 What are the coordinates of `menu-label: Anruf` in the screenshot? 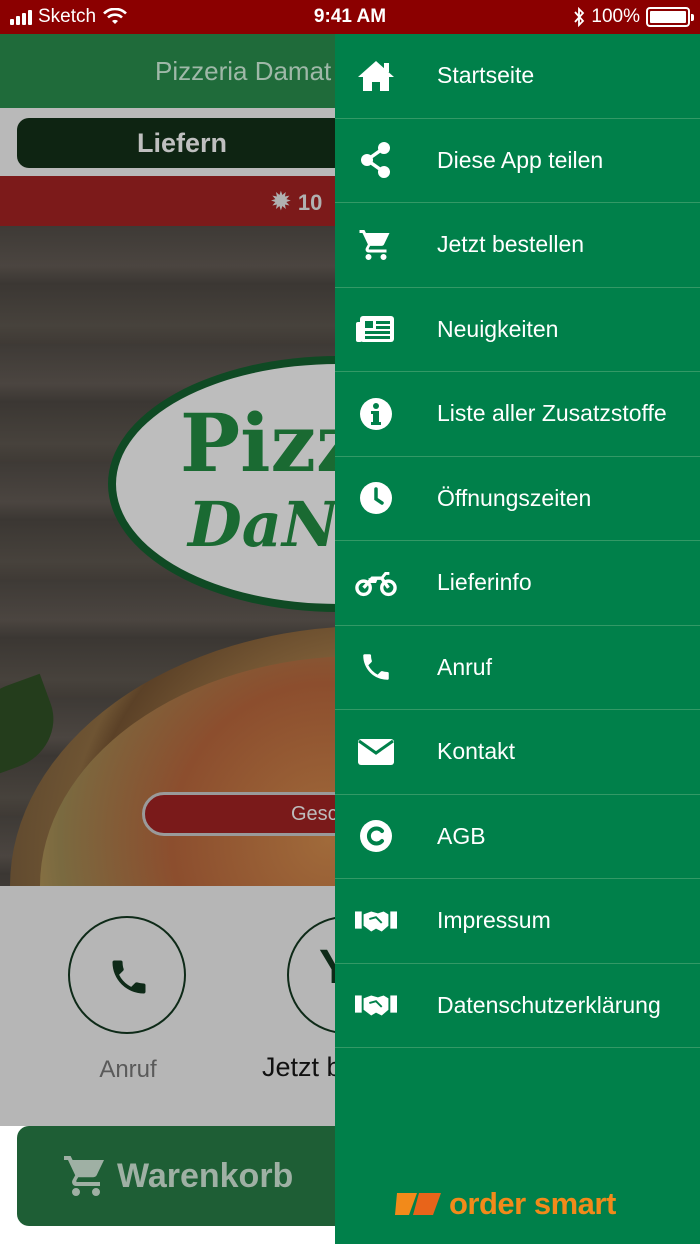 It's located at (464, 666).